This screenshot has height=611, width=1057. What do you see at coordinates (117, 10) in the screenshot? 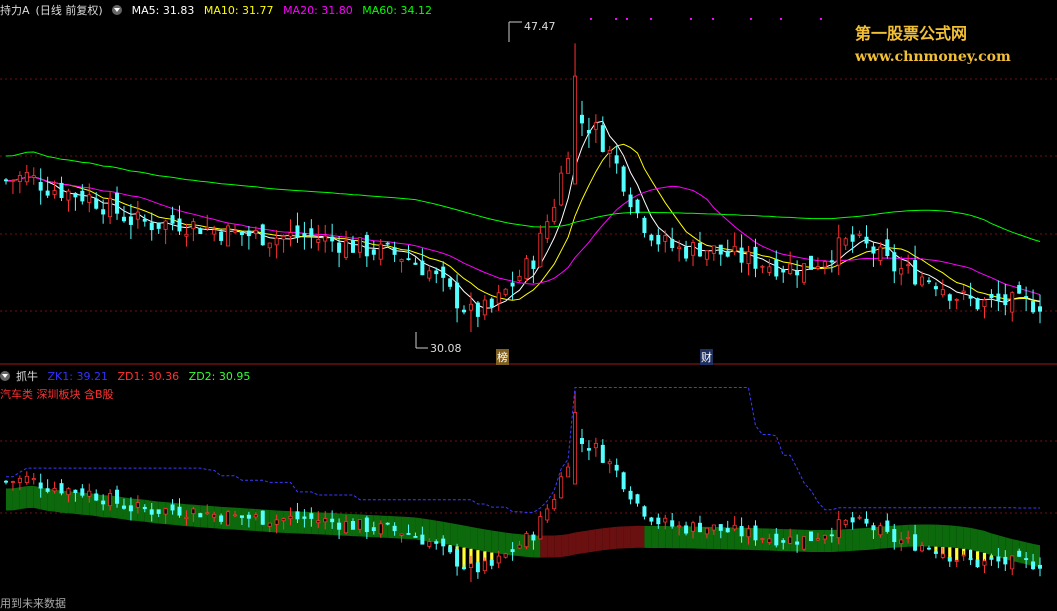
I see `dropdown-icon` at bounding box center [117, 10].